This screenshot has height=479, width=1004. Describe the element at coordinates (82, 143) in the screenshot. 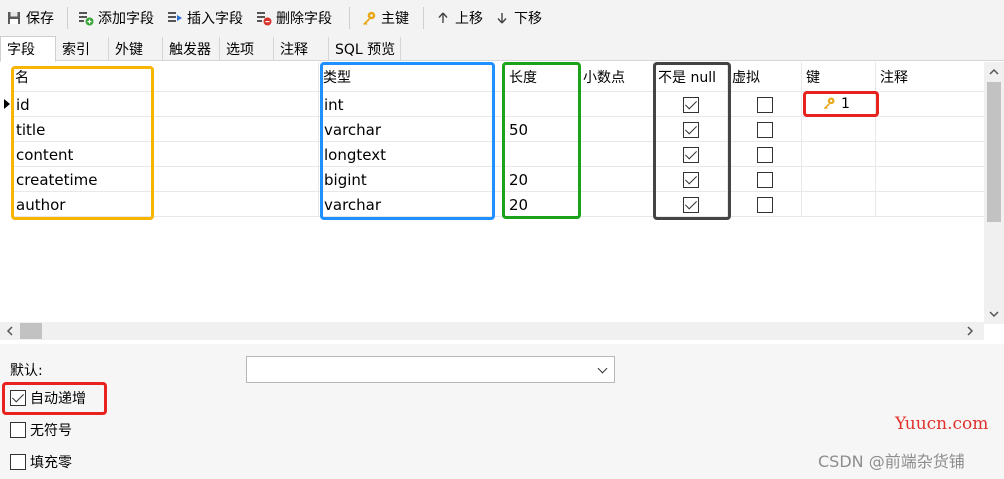

I see `highlight-name-column` at that location.